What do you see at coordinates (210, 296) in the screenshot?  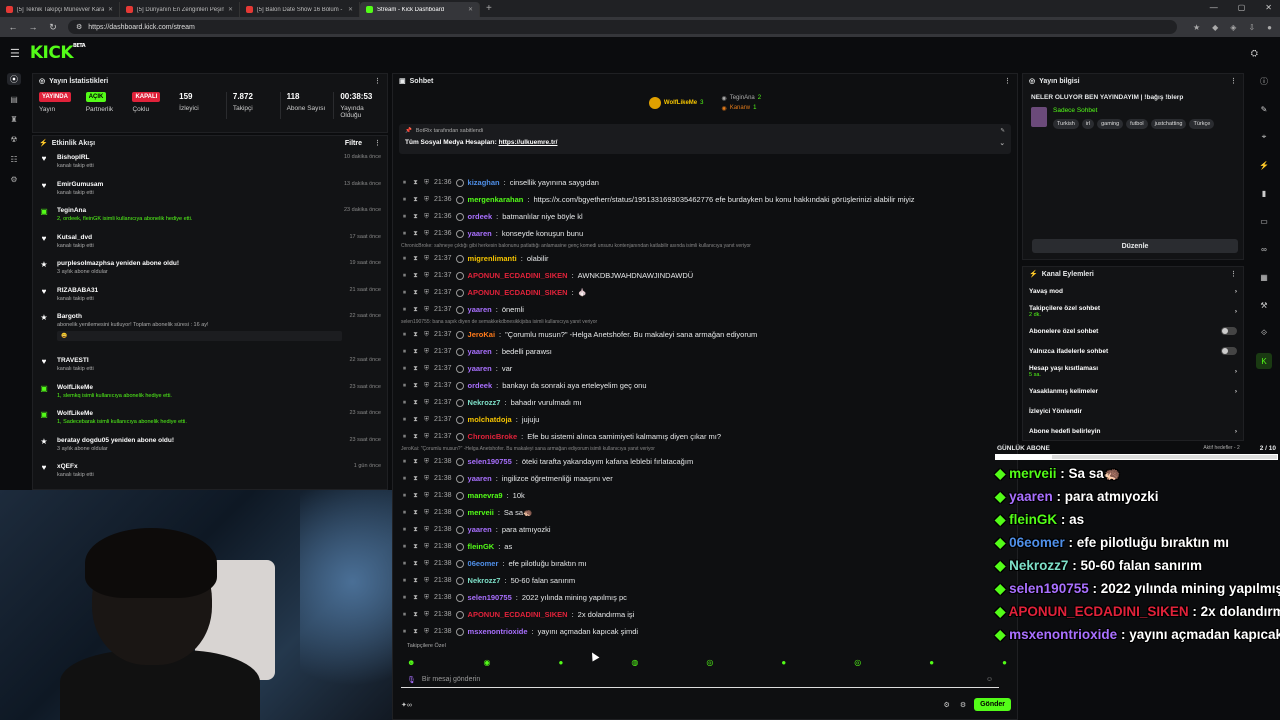 I see `activity-item: ♥ RIZABABA31 kanalı takip etti 21 saat önce` at bounding box center [210, 296].